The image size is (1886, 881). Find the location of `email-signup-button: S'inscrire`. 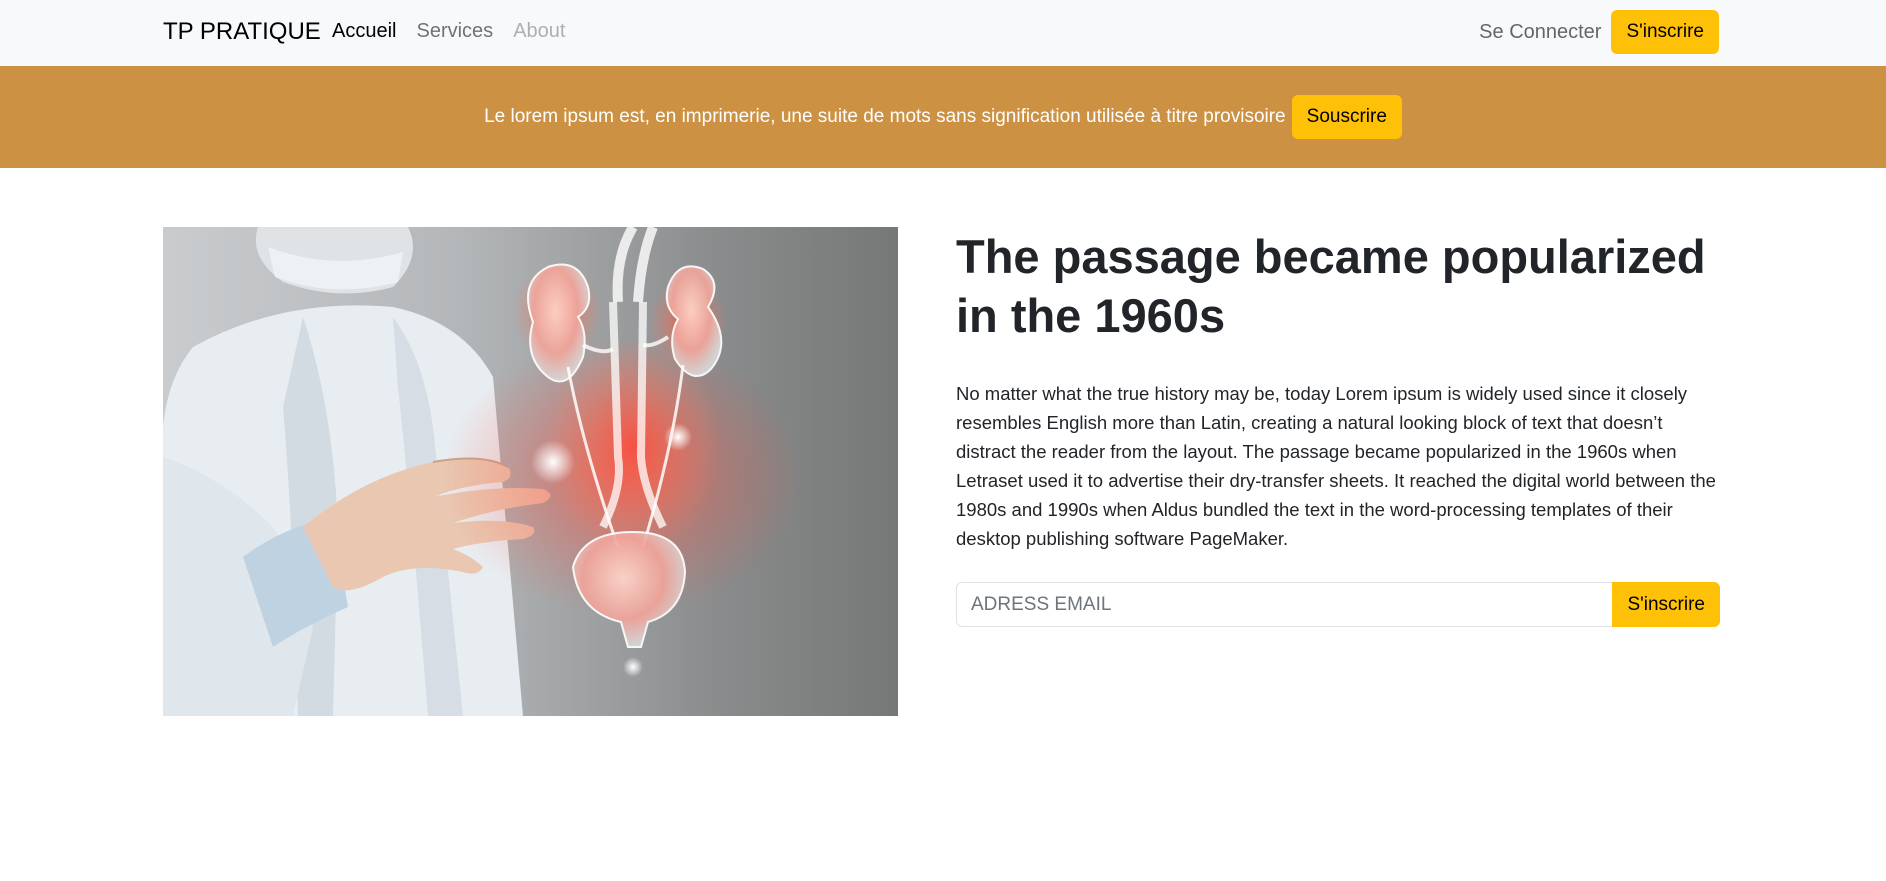

email-signup-button: S'inscrire is located at coordinates (1666, 604).